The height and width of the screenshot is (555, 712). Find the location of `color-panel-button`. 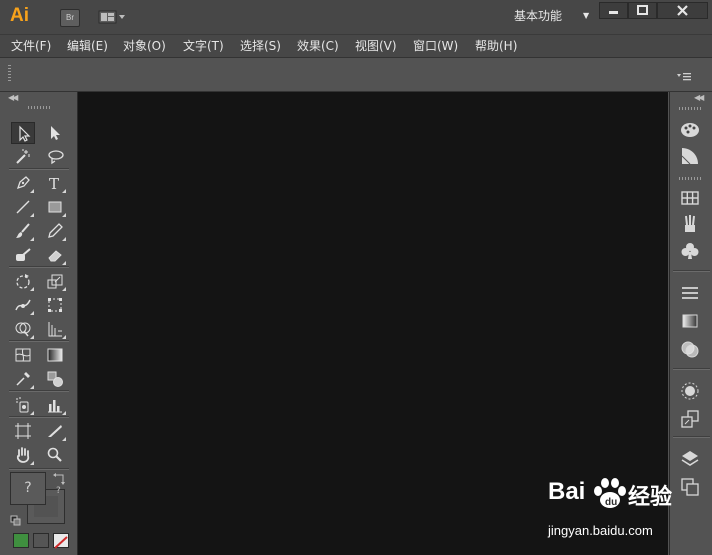

color-panel-button is located at coordinates (690, 130).